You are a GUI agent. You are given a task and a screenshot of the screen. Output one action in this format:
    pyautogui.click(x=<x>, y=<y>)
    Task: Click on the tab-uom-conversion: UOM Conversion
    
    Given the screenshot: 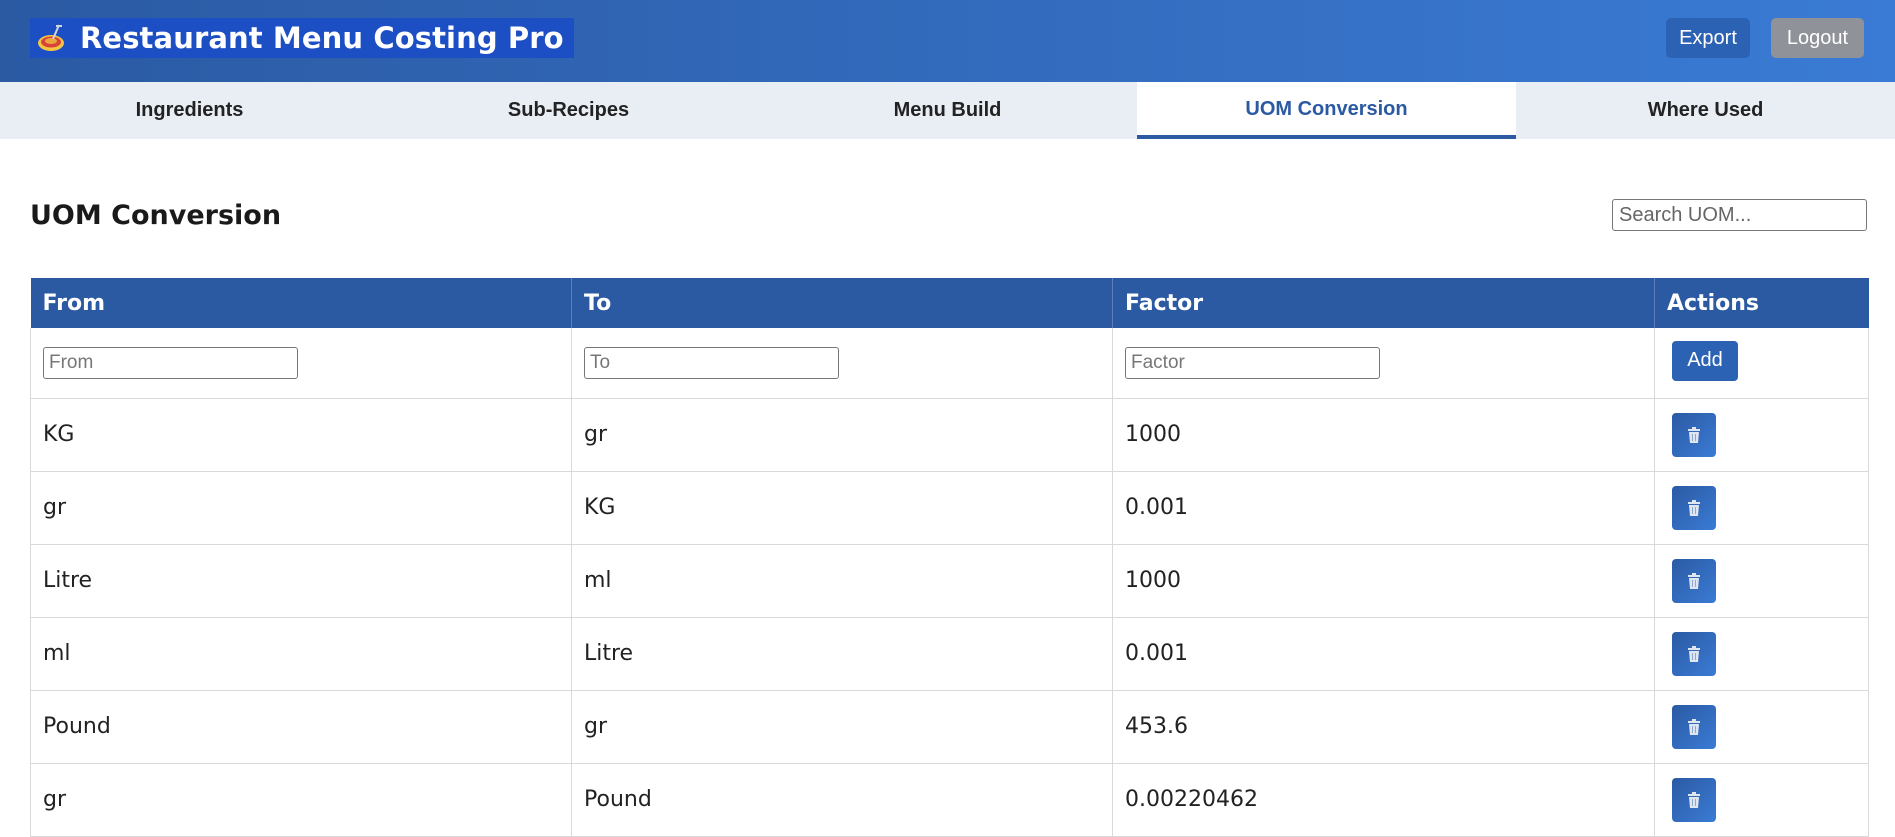 What is the action you would take?
    pyautogui.click(x=1326, y=110)
    